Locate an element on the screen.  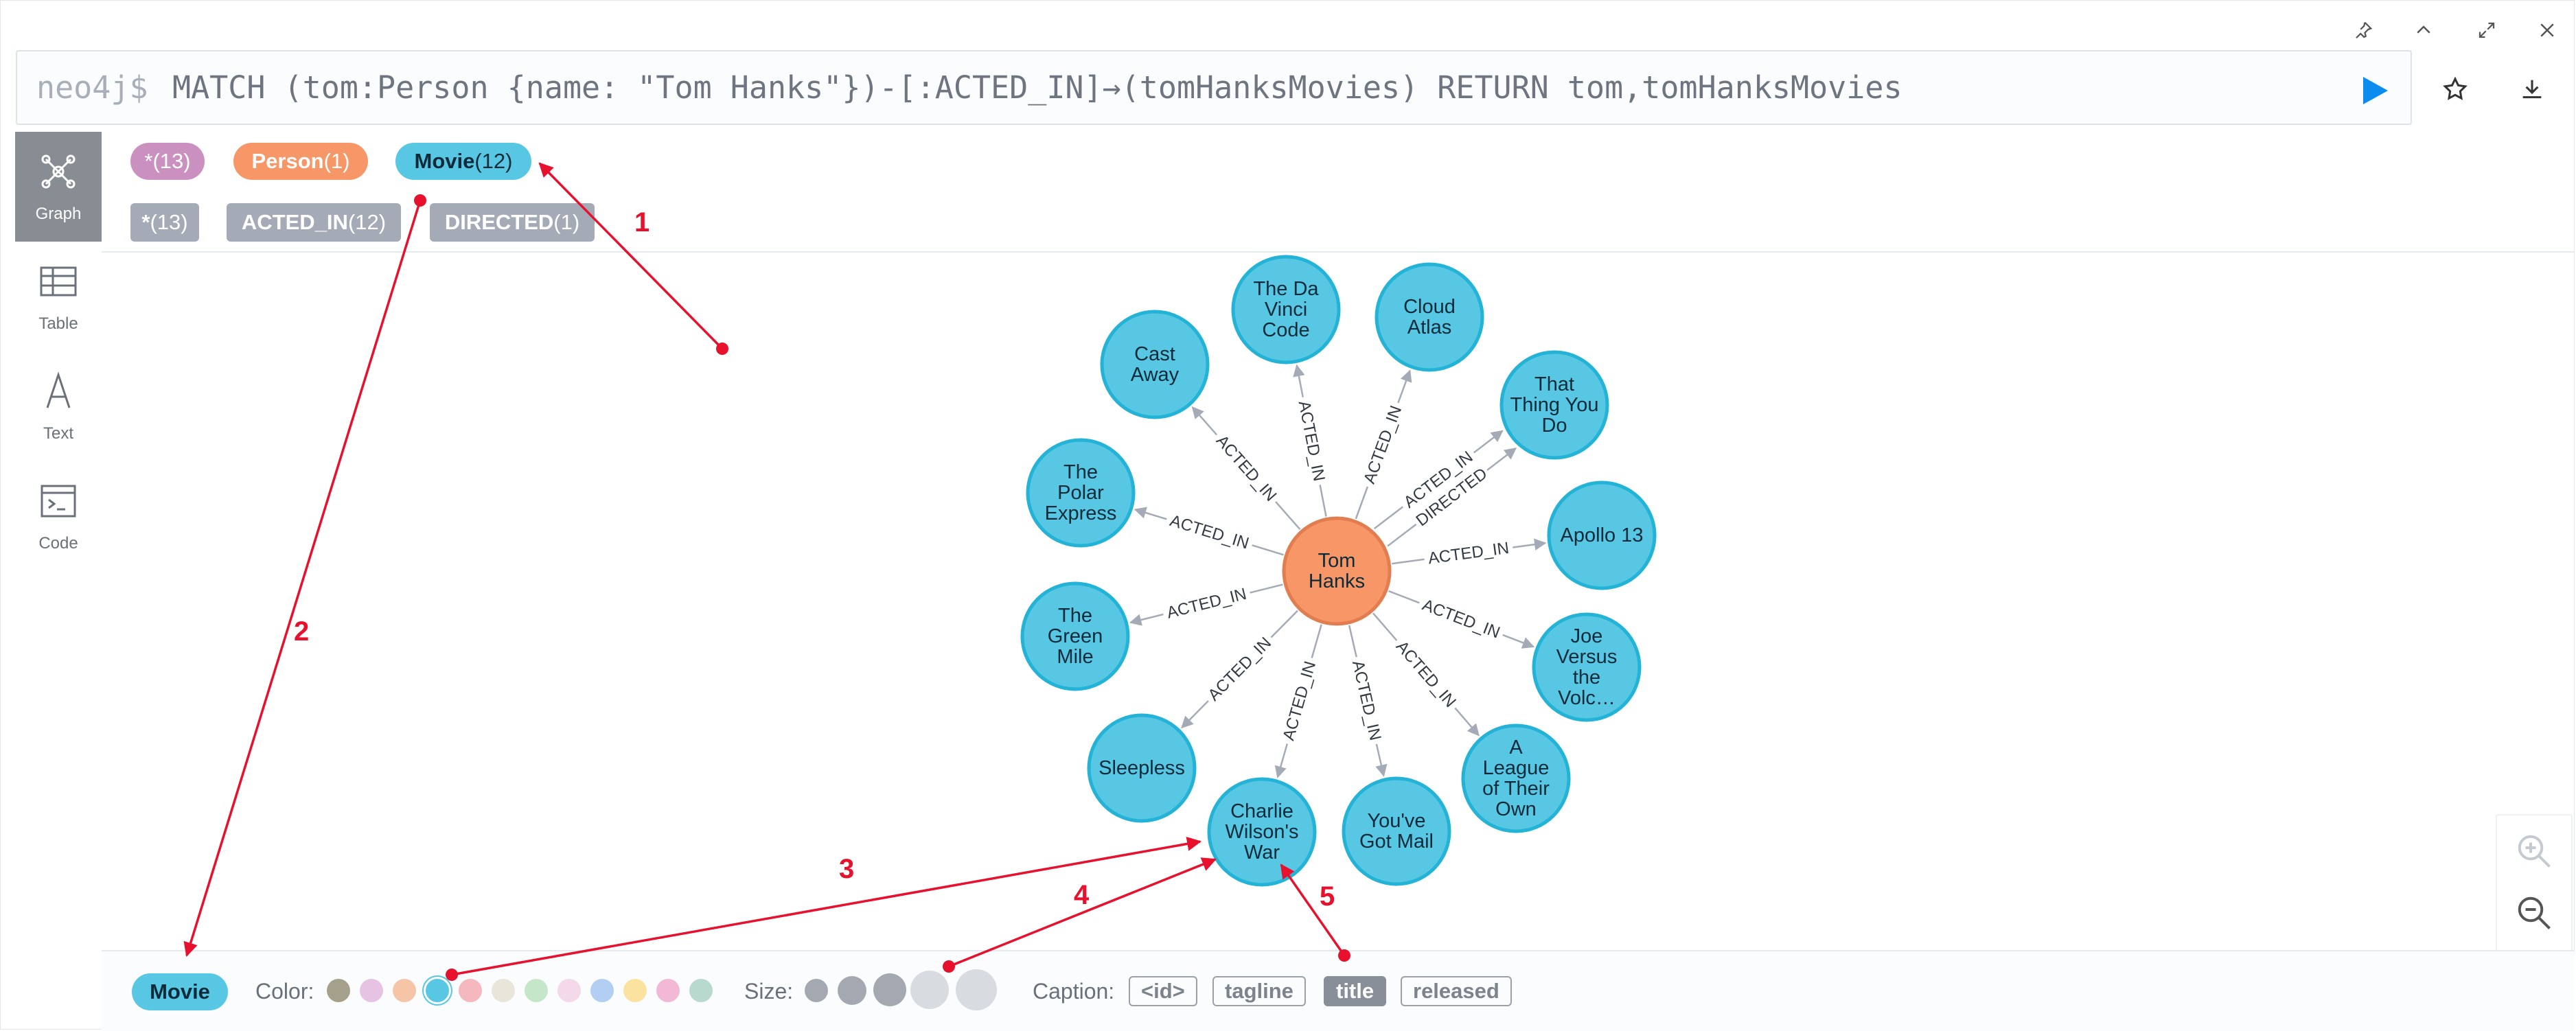
node-caption: Sleepless is located at coordinates (1142, 768).